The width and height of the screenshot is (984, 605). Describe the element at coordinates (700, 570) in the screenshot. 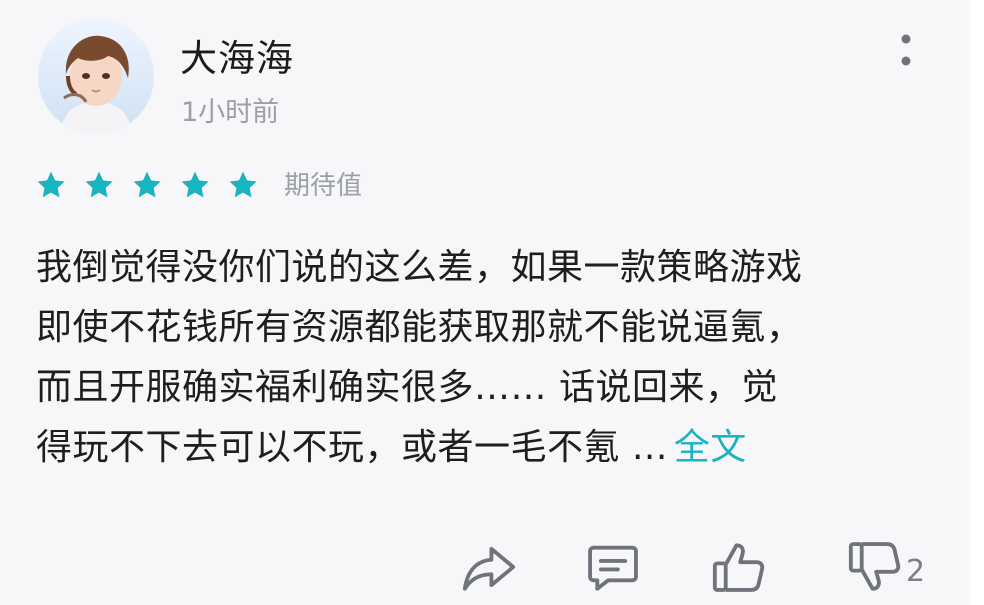

I see `action-bar: 2` at that location.